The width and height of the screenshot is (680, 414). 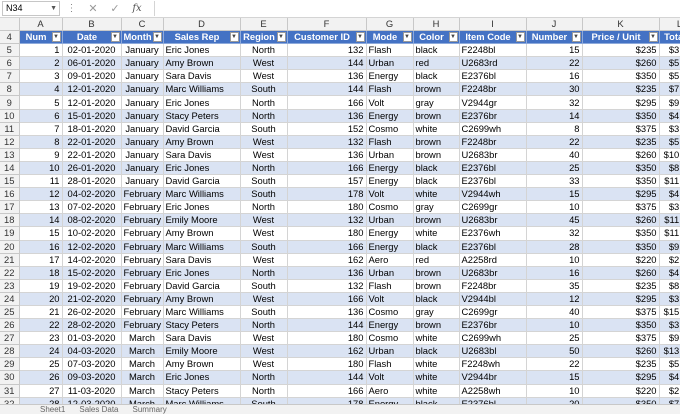 What do you see at coordinates (493, 364) in the screenshot?
I see `table-cell: F2248wh` at bounding box center [493, 364].